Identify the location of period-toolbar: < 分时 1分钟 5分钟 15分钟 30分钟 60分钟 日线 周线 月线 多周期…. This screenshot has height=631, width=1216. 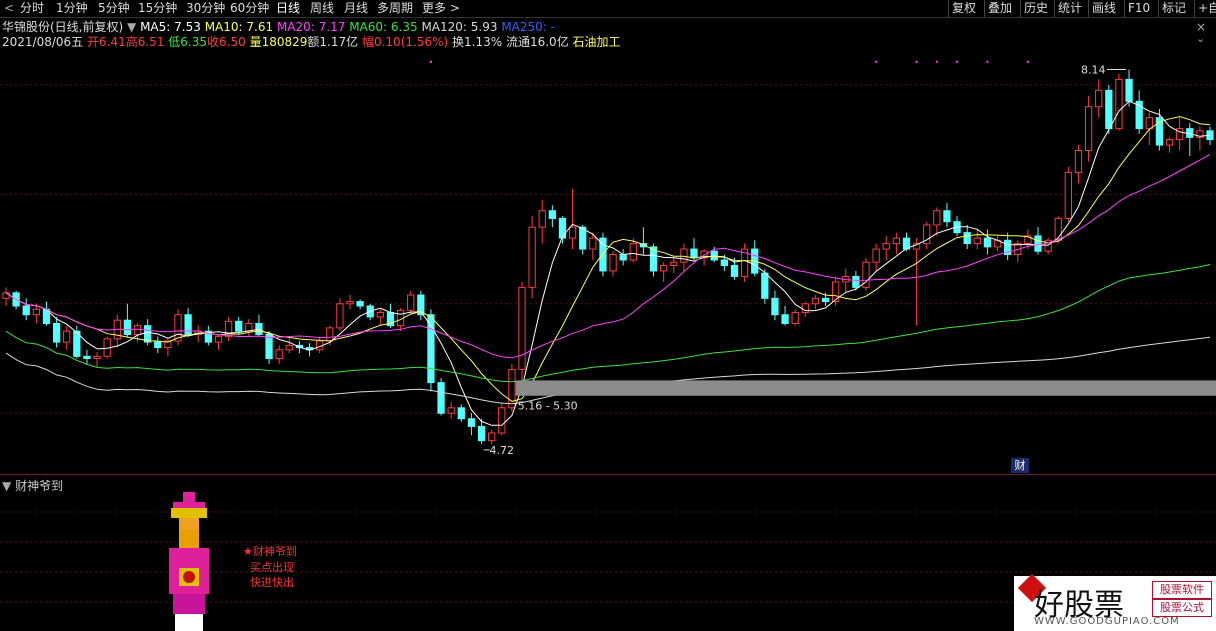
(608, 9).